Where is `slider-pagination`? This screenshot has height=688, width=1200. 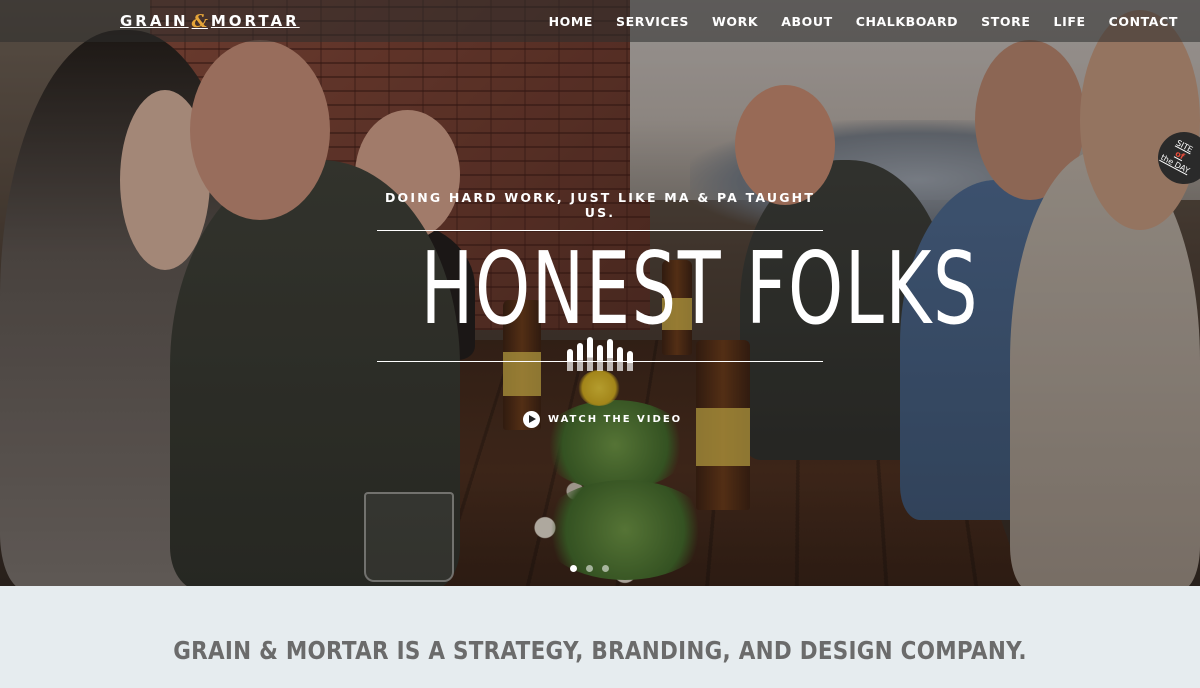 slider-pagination is located at coordinates (589, 568).